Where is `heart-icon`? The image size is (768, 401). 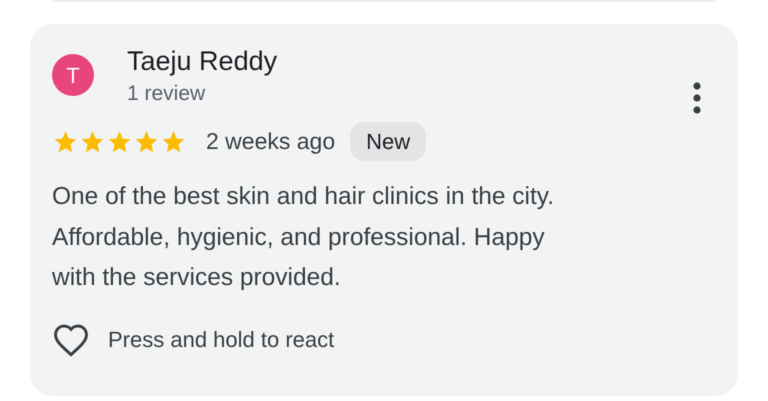 heart-icon is located at coordinates (71, 339).